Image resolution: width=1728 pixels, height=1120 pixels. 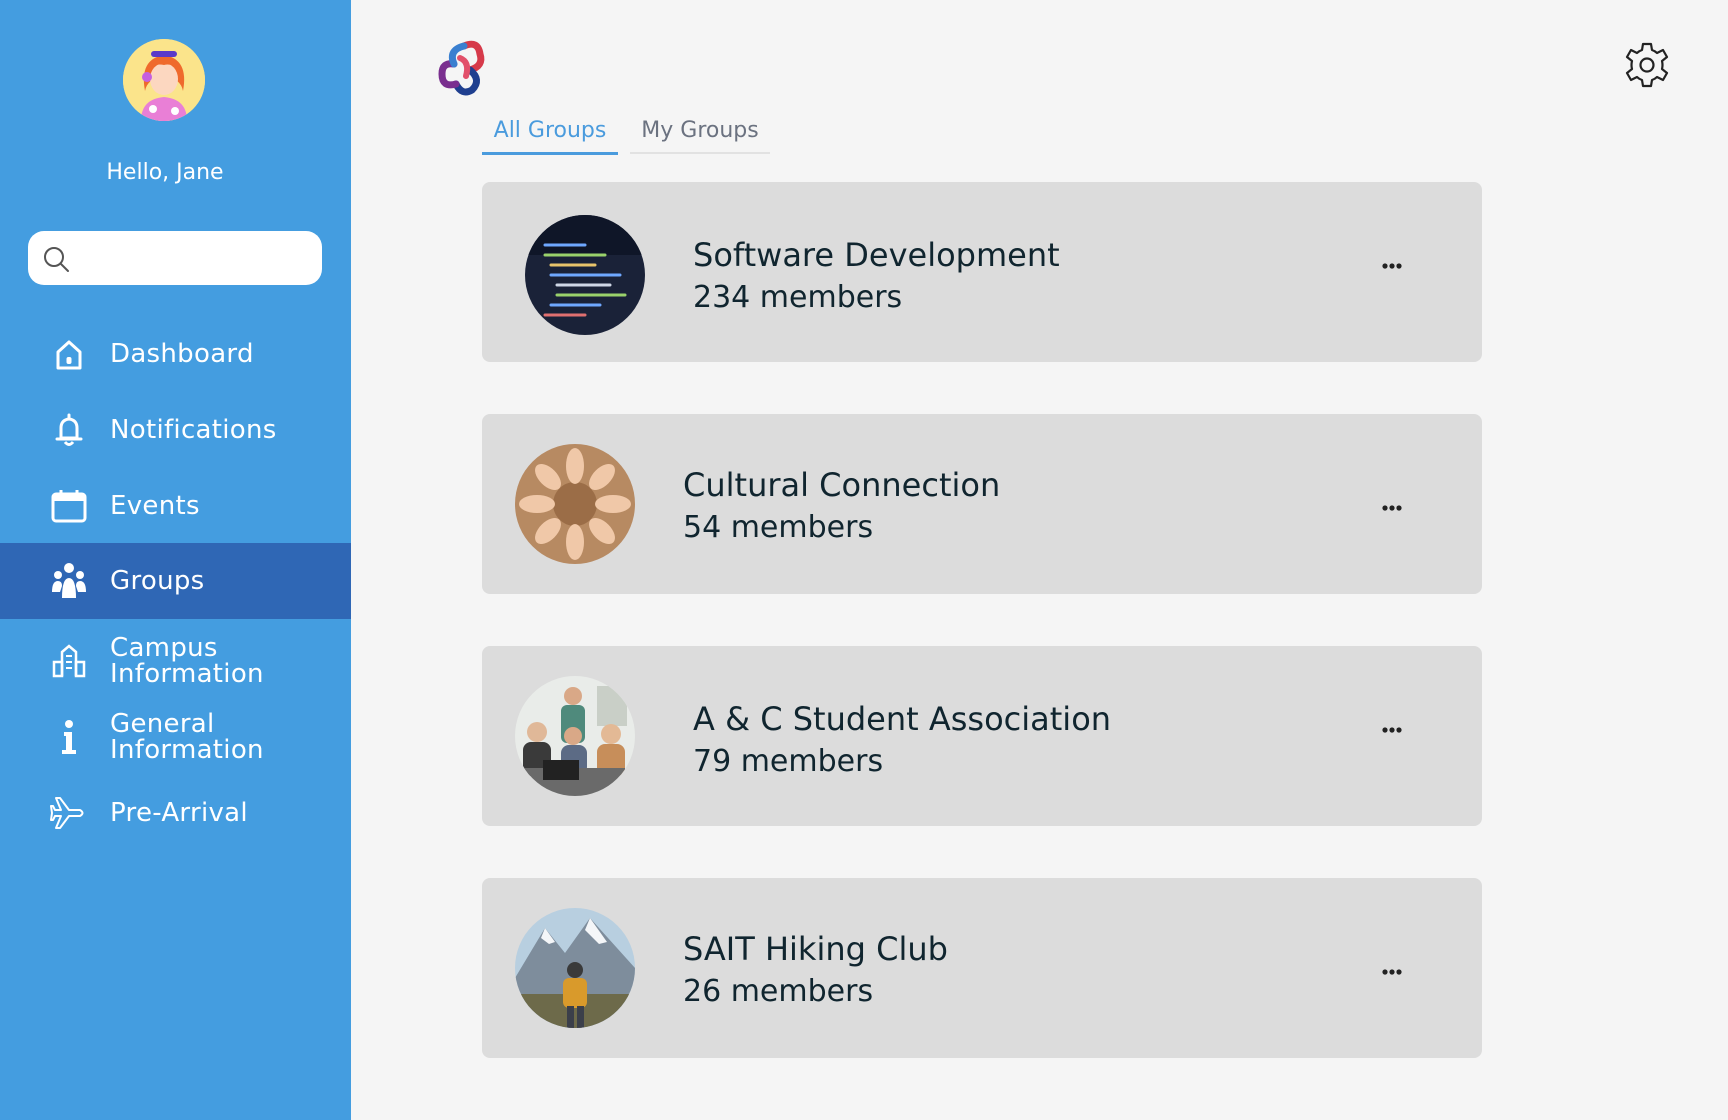 I want to click on building-icon, so click(x=69, y=661).